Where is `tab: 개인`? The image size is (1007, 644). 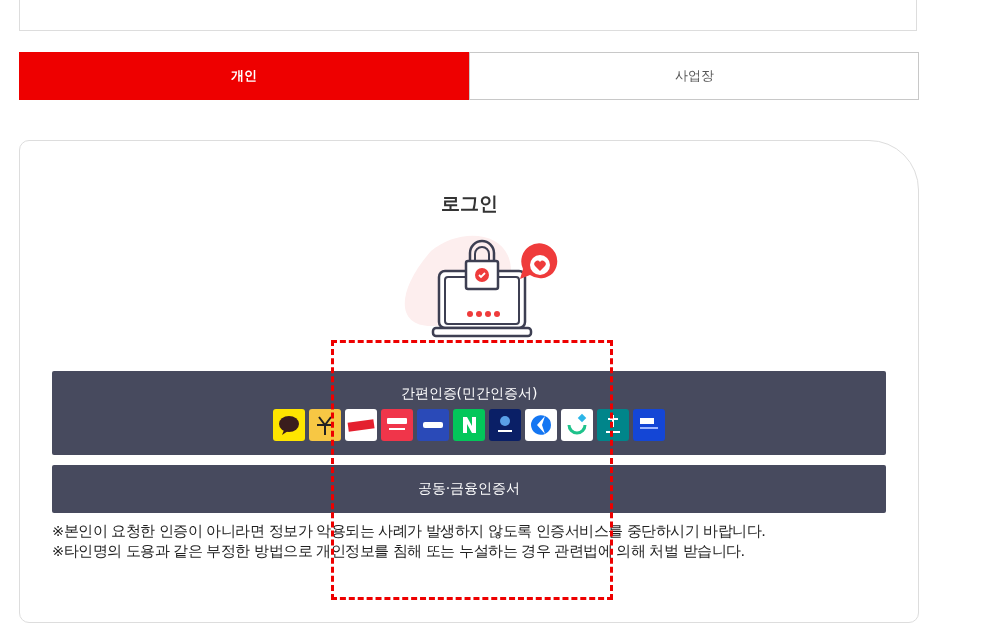
tab: 개인 is located at coordinates (244, 76).